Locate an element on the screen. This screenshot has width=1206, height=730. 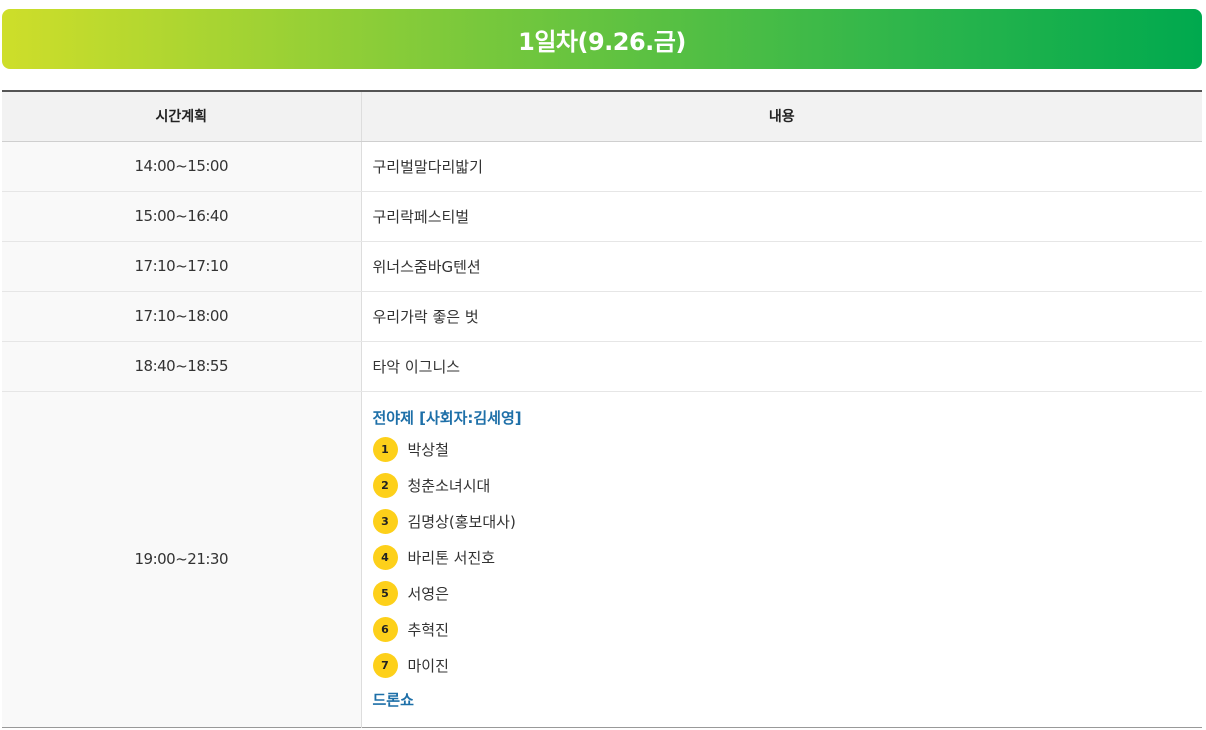
number-badge: 3 is located at coordinates (385, 521).